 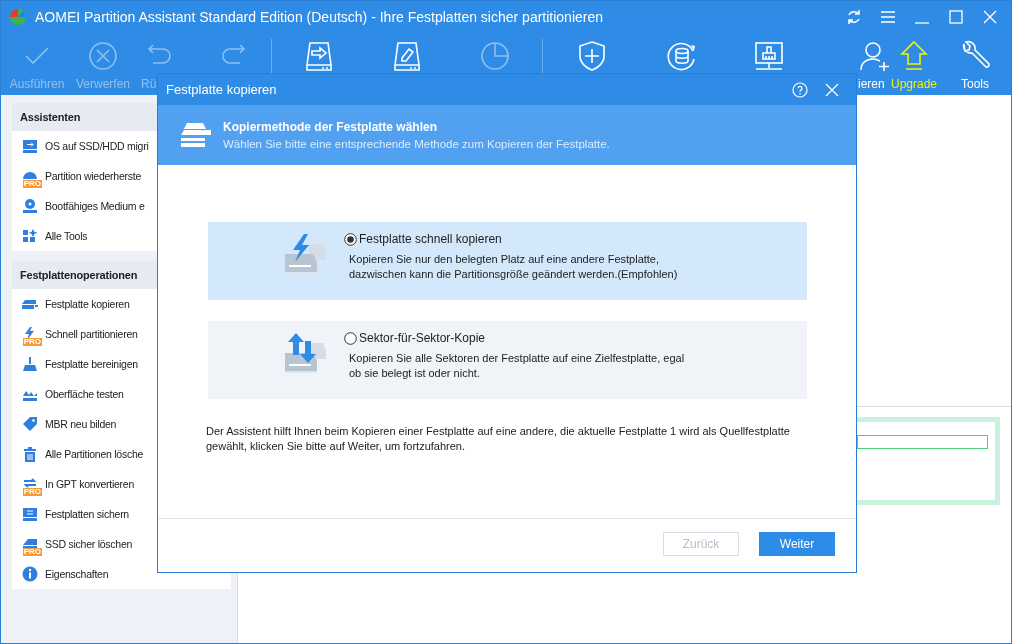 I want to click on tag-icon, so click(x=30, y=424).